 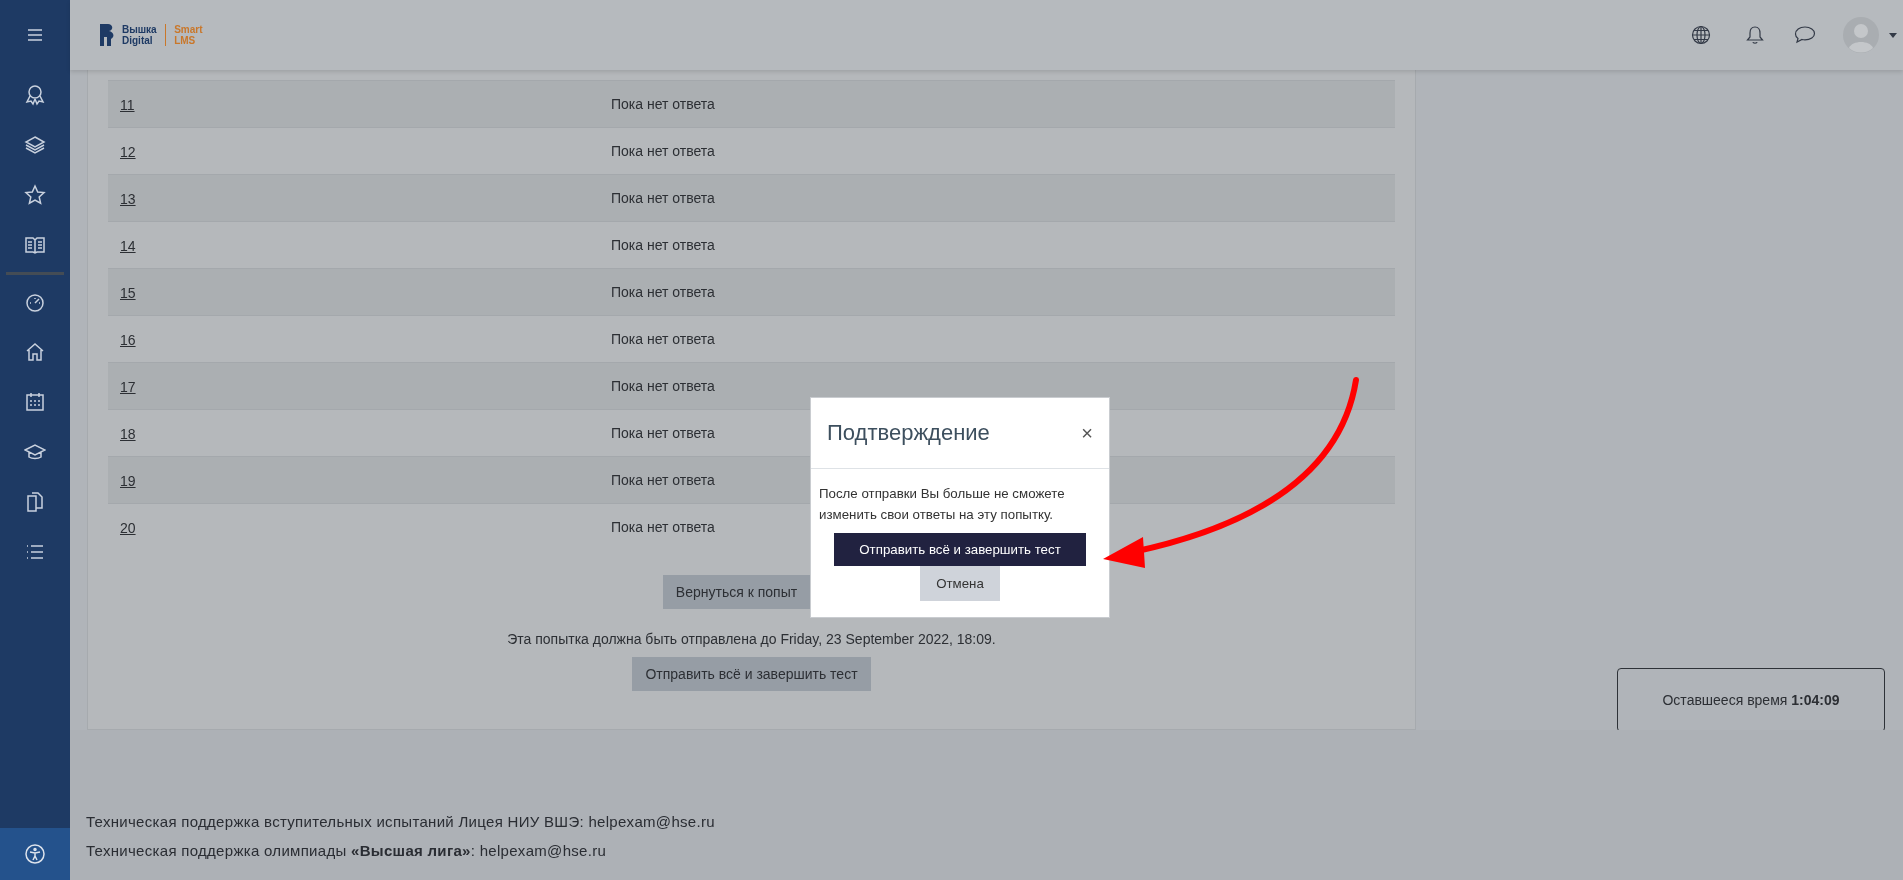 What do you see at coordinates (35, 195) in the screenshot?
I see `star-icon` at bounding box center [35, 195].